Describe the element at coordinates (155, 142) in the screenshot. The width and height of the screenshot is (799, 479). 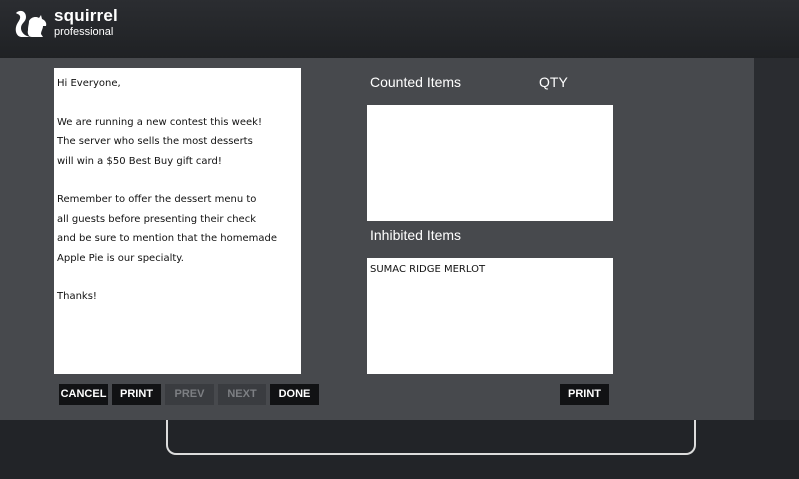
I see `message-line: The server who sells the most desserts` at that location.